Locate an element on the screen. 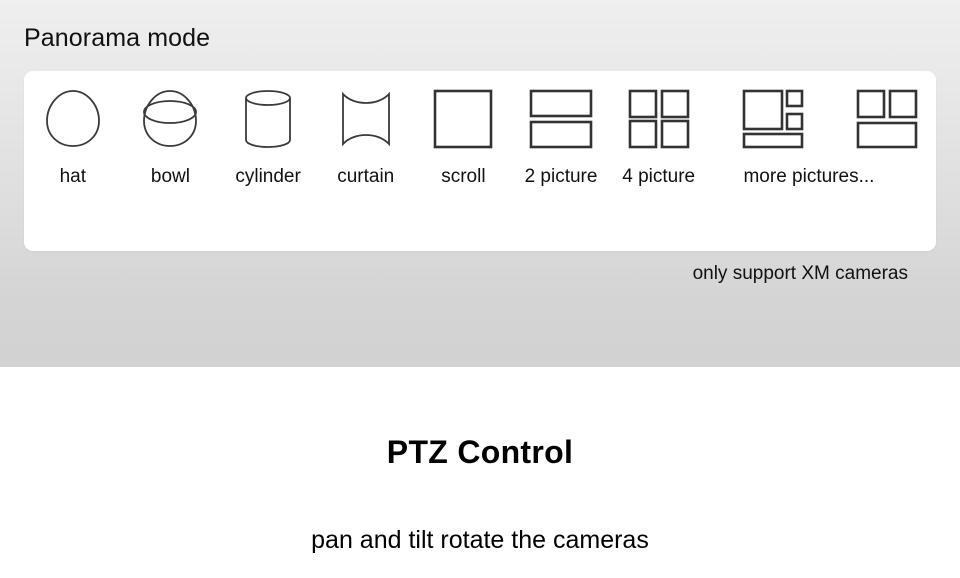 This screenshot has width=960, height=578. mode-label: bowl is located at coordinates (170, 176).